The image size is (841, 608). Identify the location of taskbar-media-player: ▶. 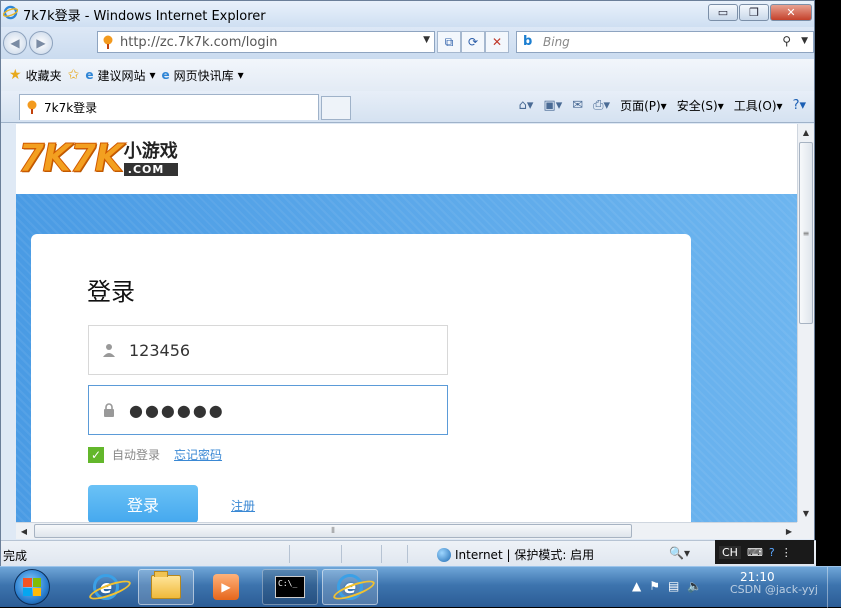
(226, 587).